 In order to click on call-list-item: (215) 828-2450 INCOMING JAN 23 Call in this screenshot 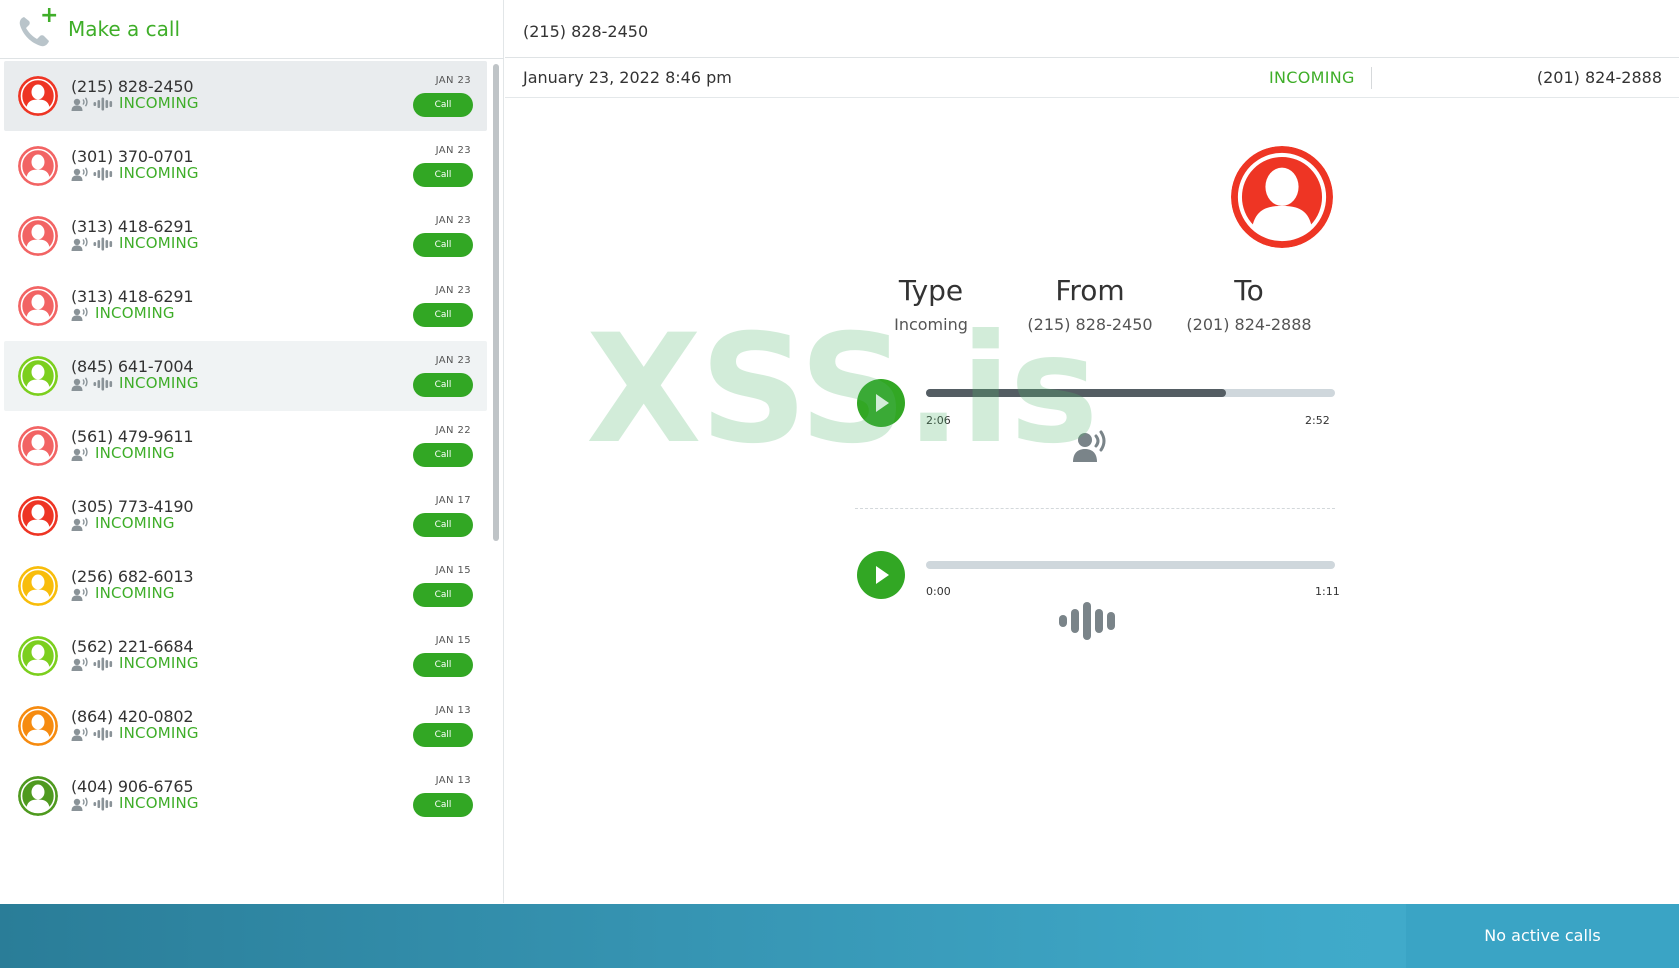, I will do `click(245, 96)`.